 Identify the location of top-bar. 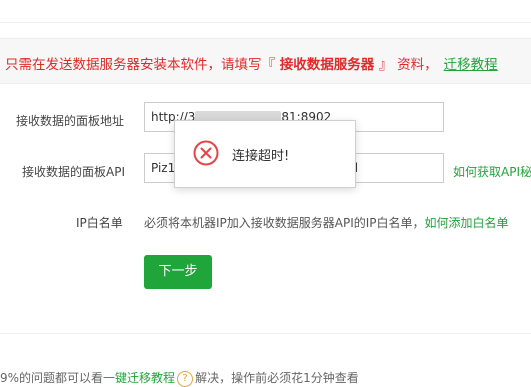
(265, 11).